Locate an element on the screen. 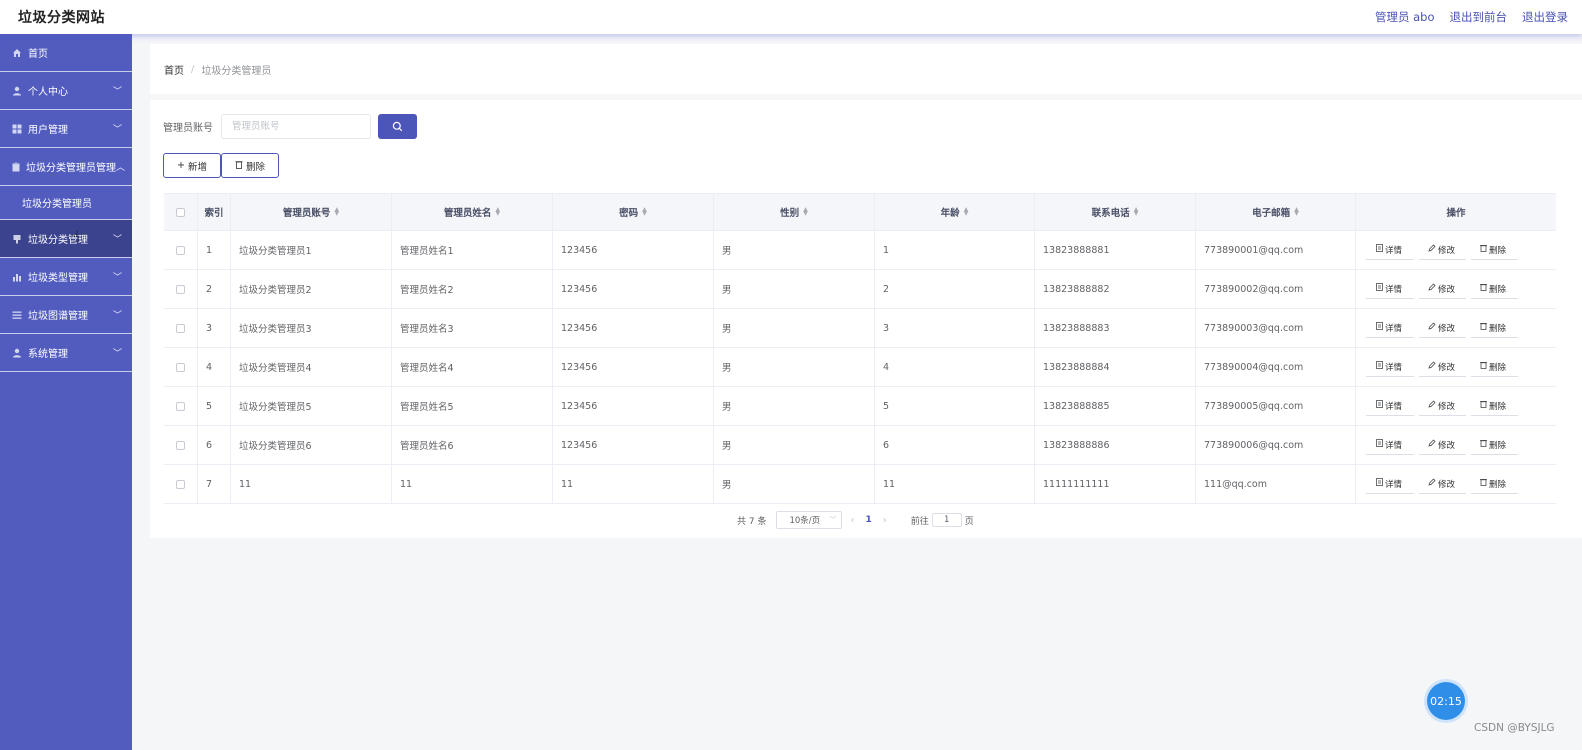 The height and width of the screenshot is (750, 1582). search-icon is located at coordinates (397, 126).